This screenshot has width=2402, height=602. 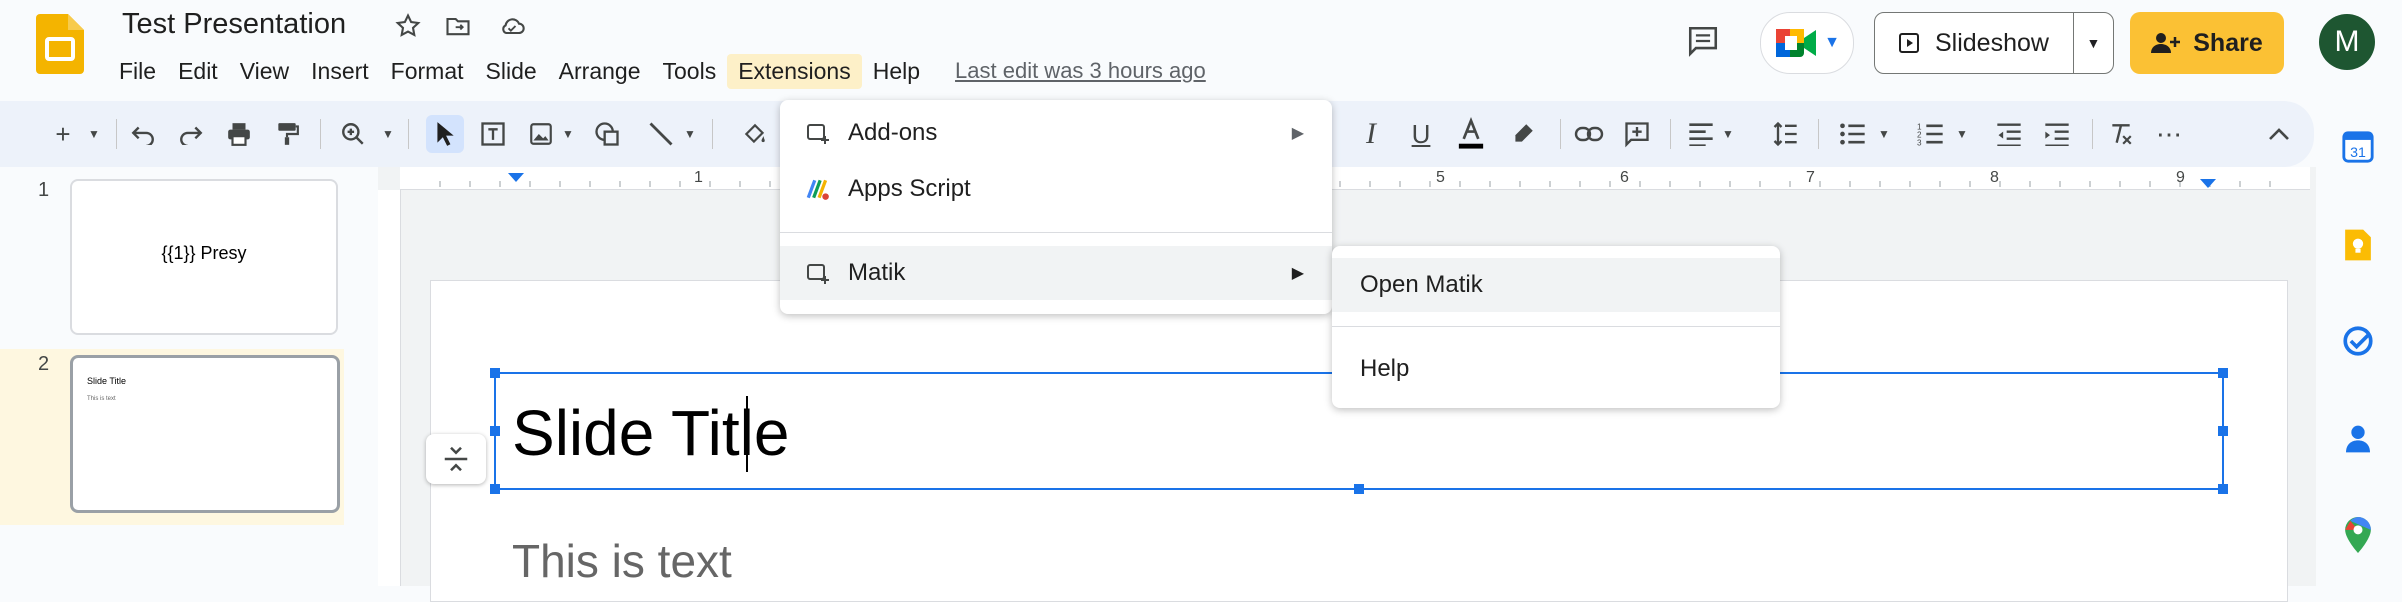 I want to click on text-color-icon, so click(x=1471, y=134).